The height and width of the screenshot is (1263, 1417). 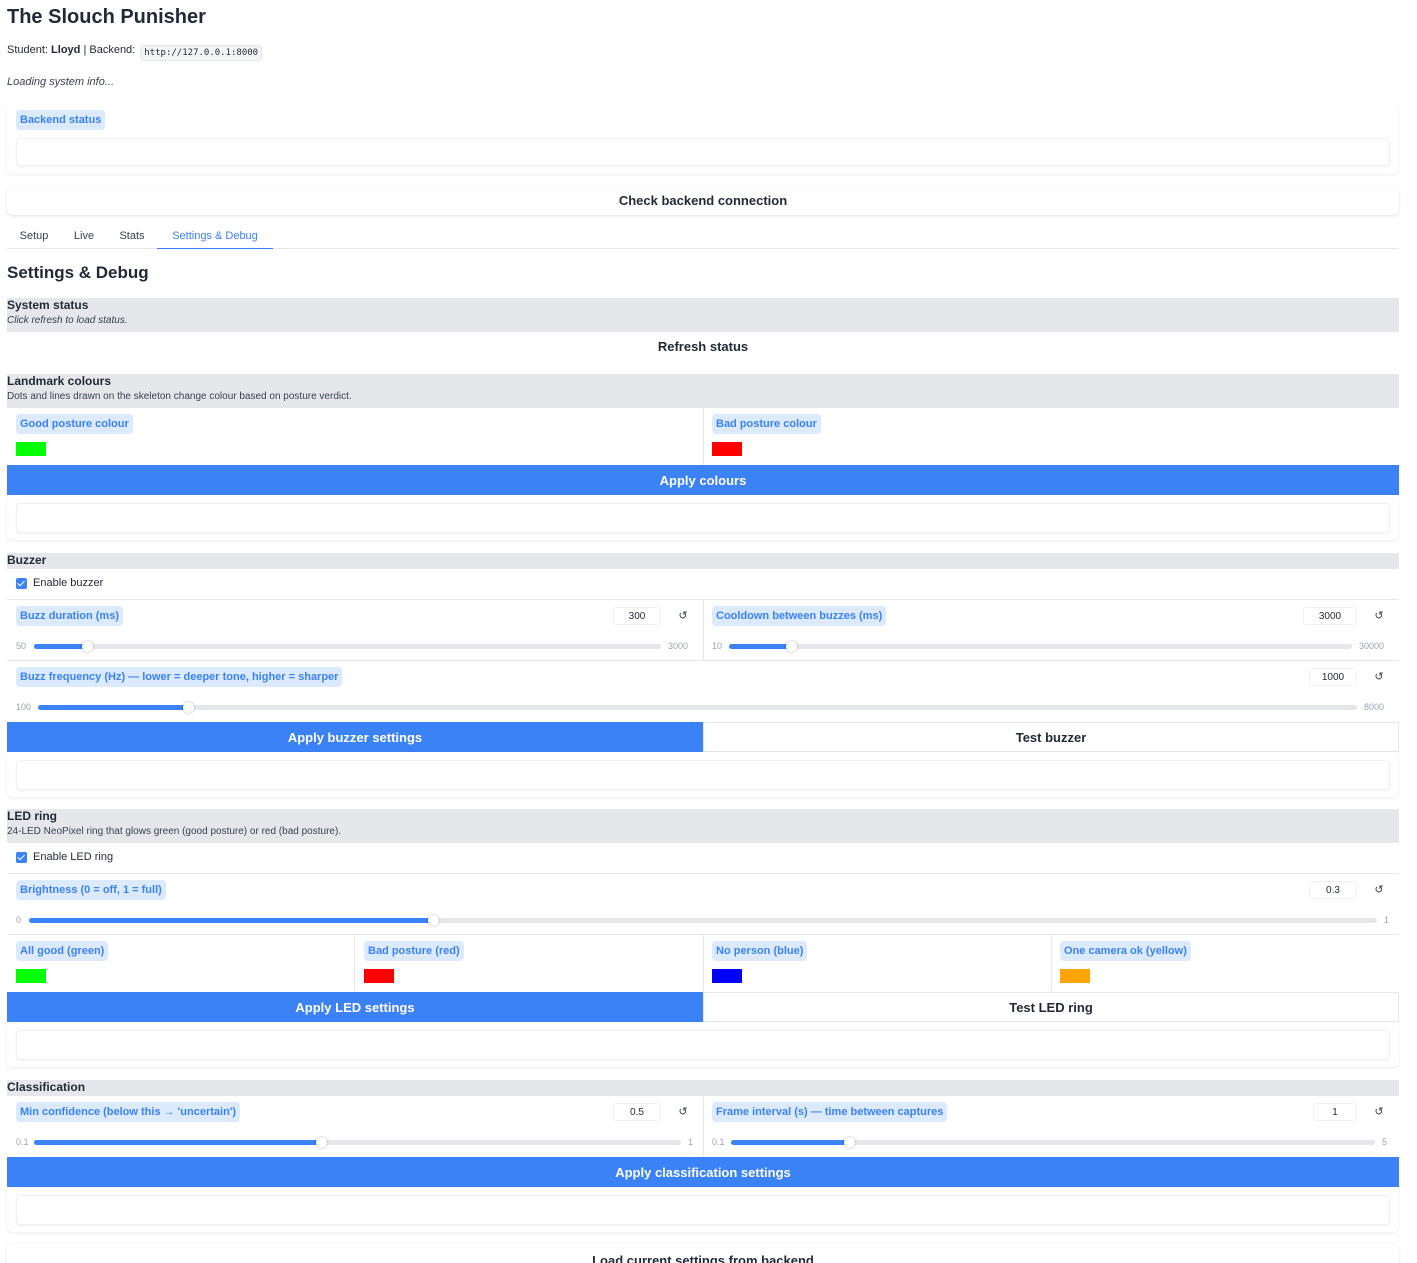 What do you see at coordinates (355, 436) in the screenshot?
I see `good-posture-colour-cell: Good posture colour` at bounding box center [355, 436].